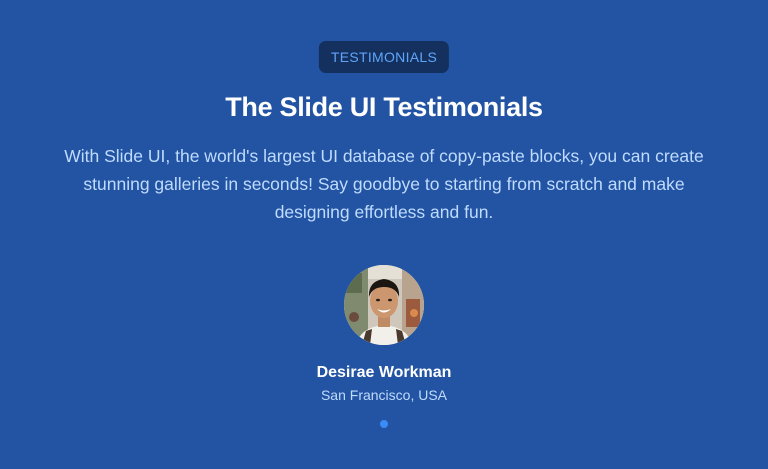  I want to click on avatar, so click(384, 305).